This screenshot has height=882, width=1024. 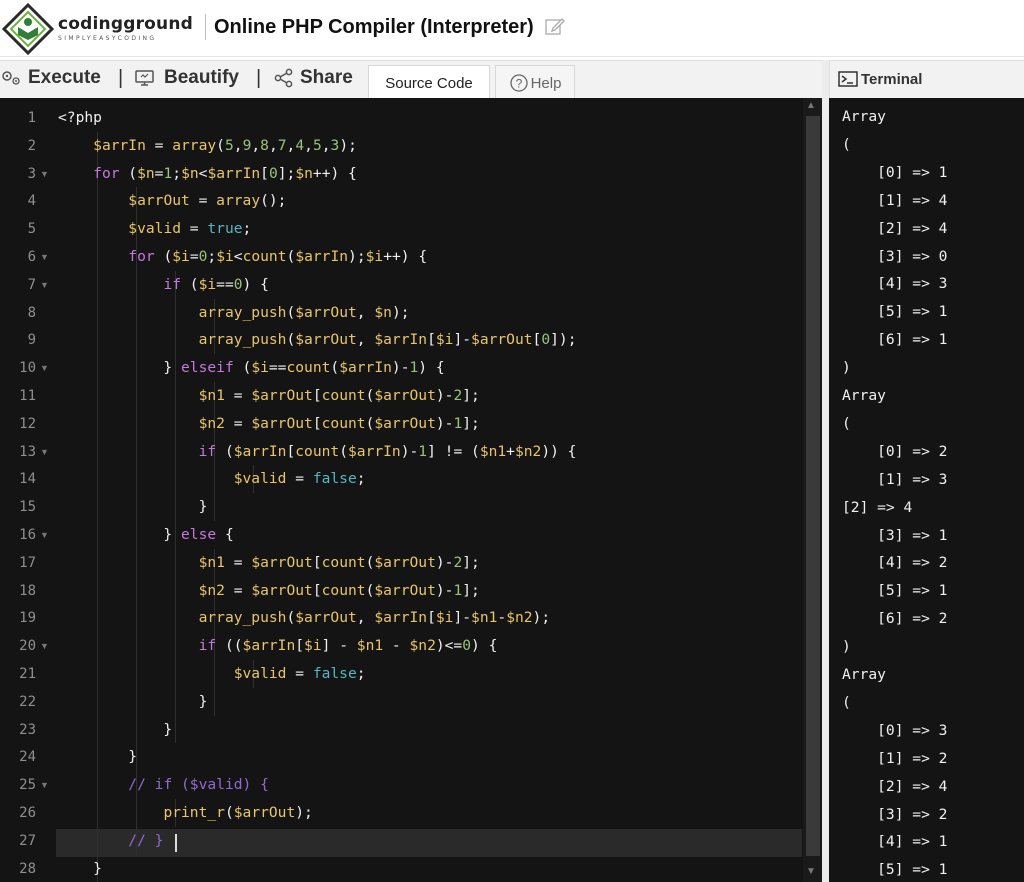 What do you see at coordinates (207, 146) in the screenshot?
I see `code-line: $arrIn = array(5,9,8,7,4,5,3);` at bounding box center [207, 146].